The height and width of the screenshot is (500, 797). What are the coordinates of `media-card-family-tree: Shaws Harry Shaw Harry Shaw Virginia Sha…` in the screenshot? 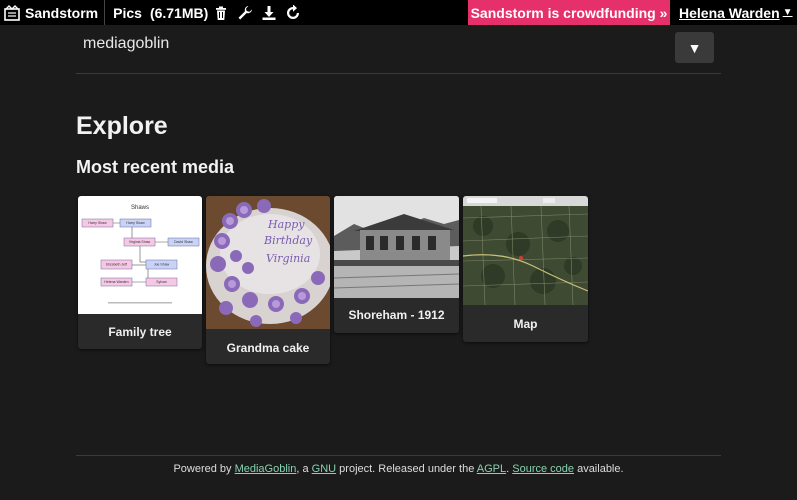 It's located at (140, 272).